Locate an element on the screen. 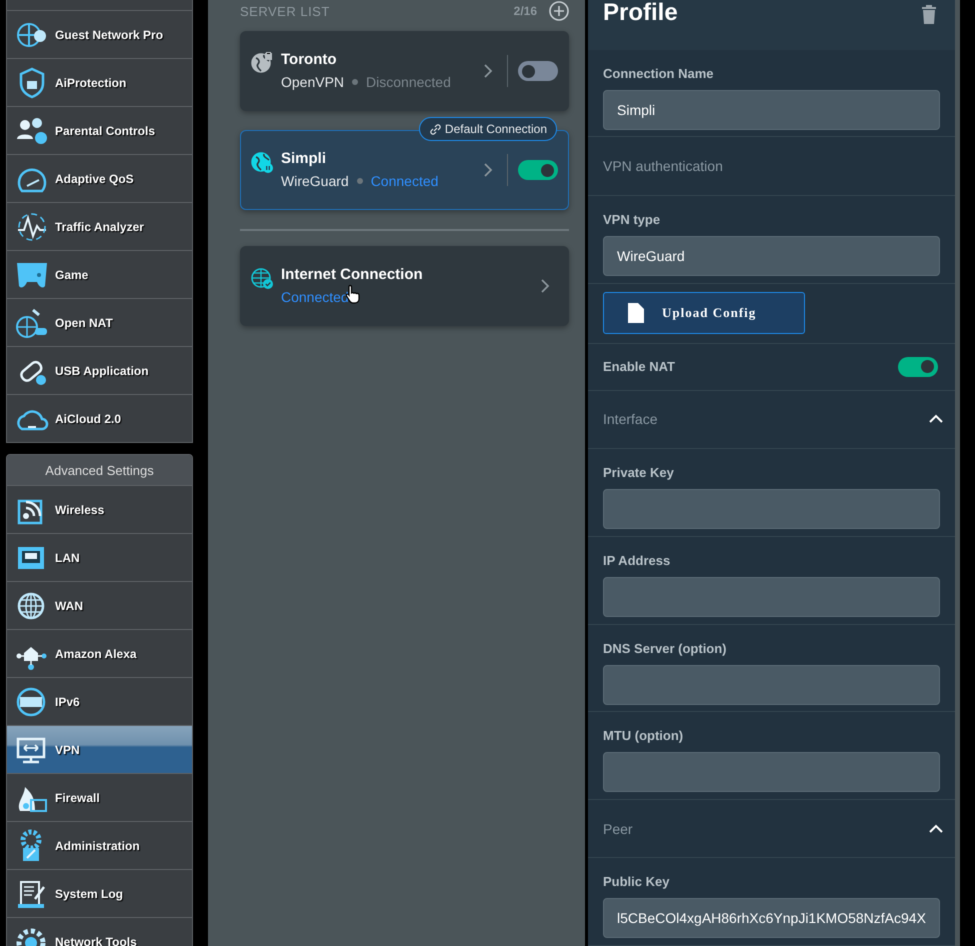  input-field: Simpli is located at coordinates (771, 110).